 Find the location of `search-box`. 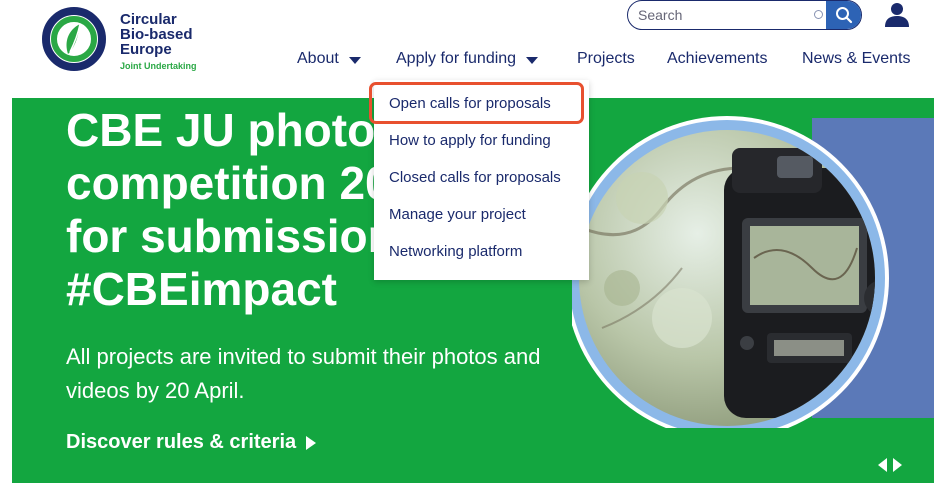

search-box is located at coordinates (744, 15).